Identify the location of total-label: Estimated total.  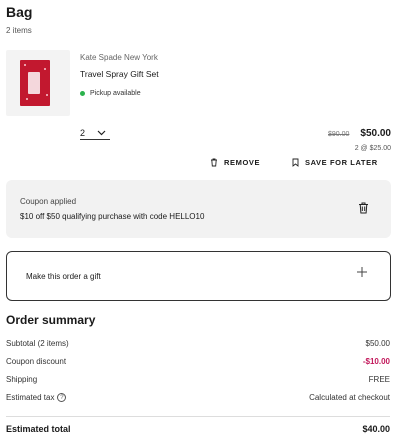
(38, 429).